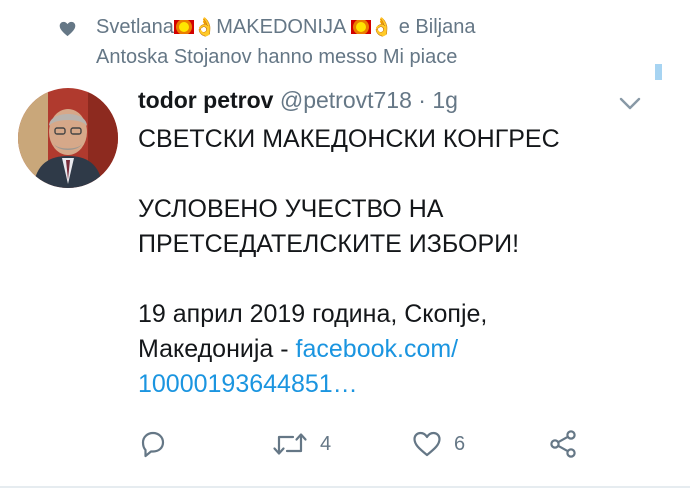 This screenshot has height=488, width=690. Describe the element at coordinates (460, 443) in the screenshot. I see `like-count: 6` at that location.